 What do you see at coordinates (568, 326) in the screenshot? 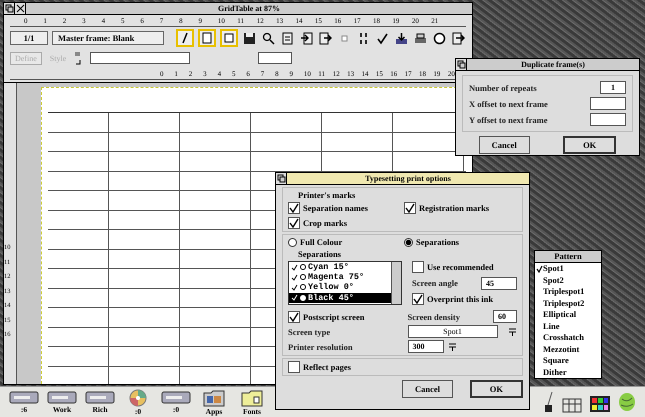
I see `menu-item: Line` at bounding box center [568, 326].